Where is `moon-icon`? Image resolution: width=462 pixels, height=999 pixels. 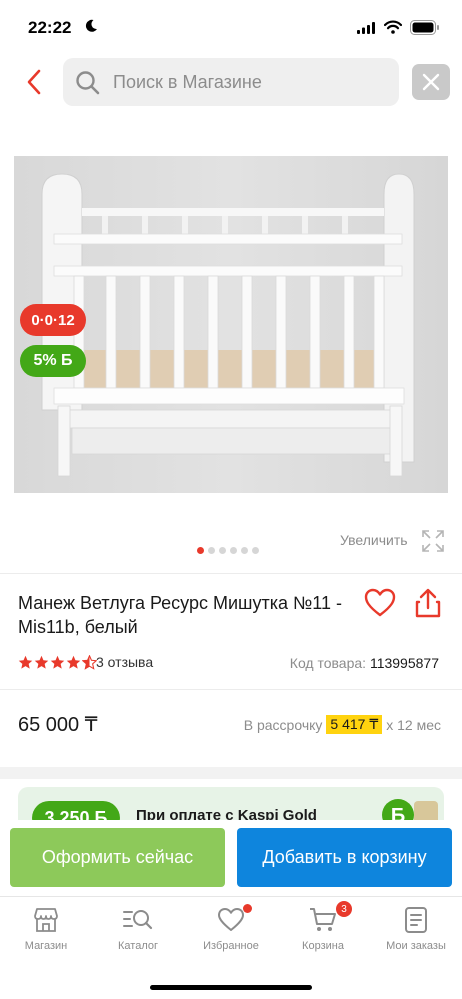
moon-icon is located at coordinates (91, 25).